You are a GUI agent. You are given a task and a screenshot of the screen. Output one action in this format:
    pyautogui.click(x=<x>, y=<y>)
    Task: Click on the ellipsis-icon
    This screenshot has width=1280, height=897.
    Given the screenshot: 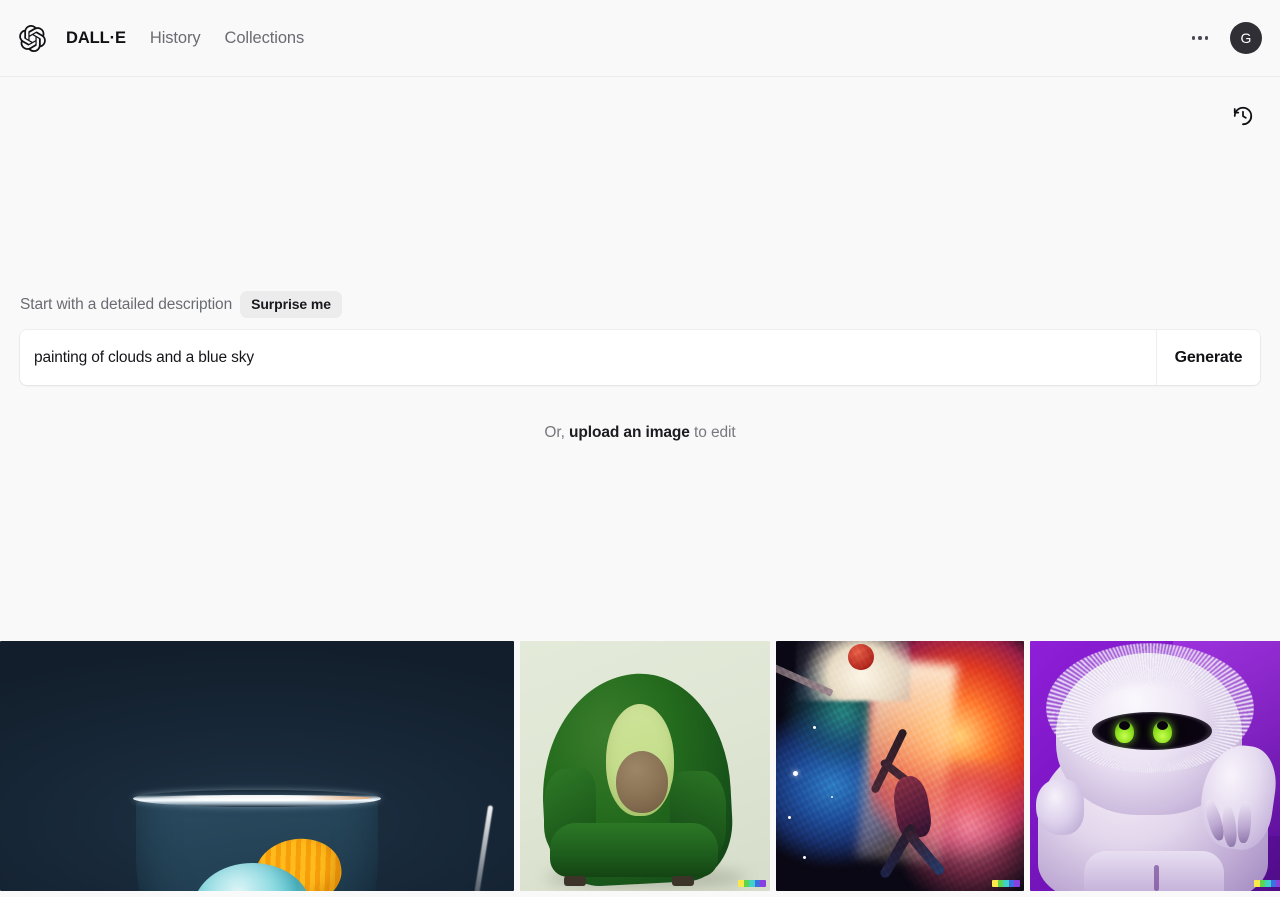 What is the action you would take?
    pyautogui.click(x=1200, y=38)
    